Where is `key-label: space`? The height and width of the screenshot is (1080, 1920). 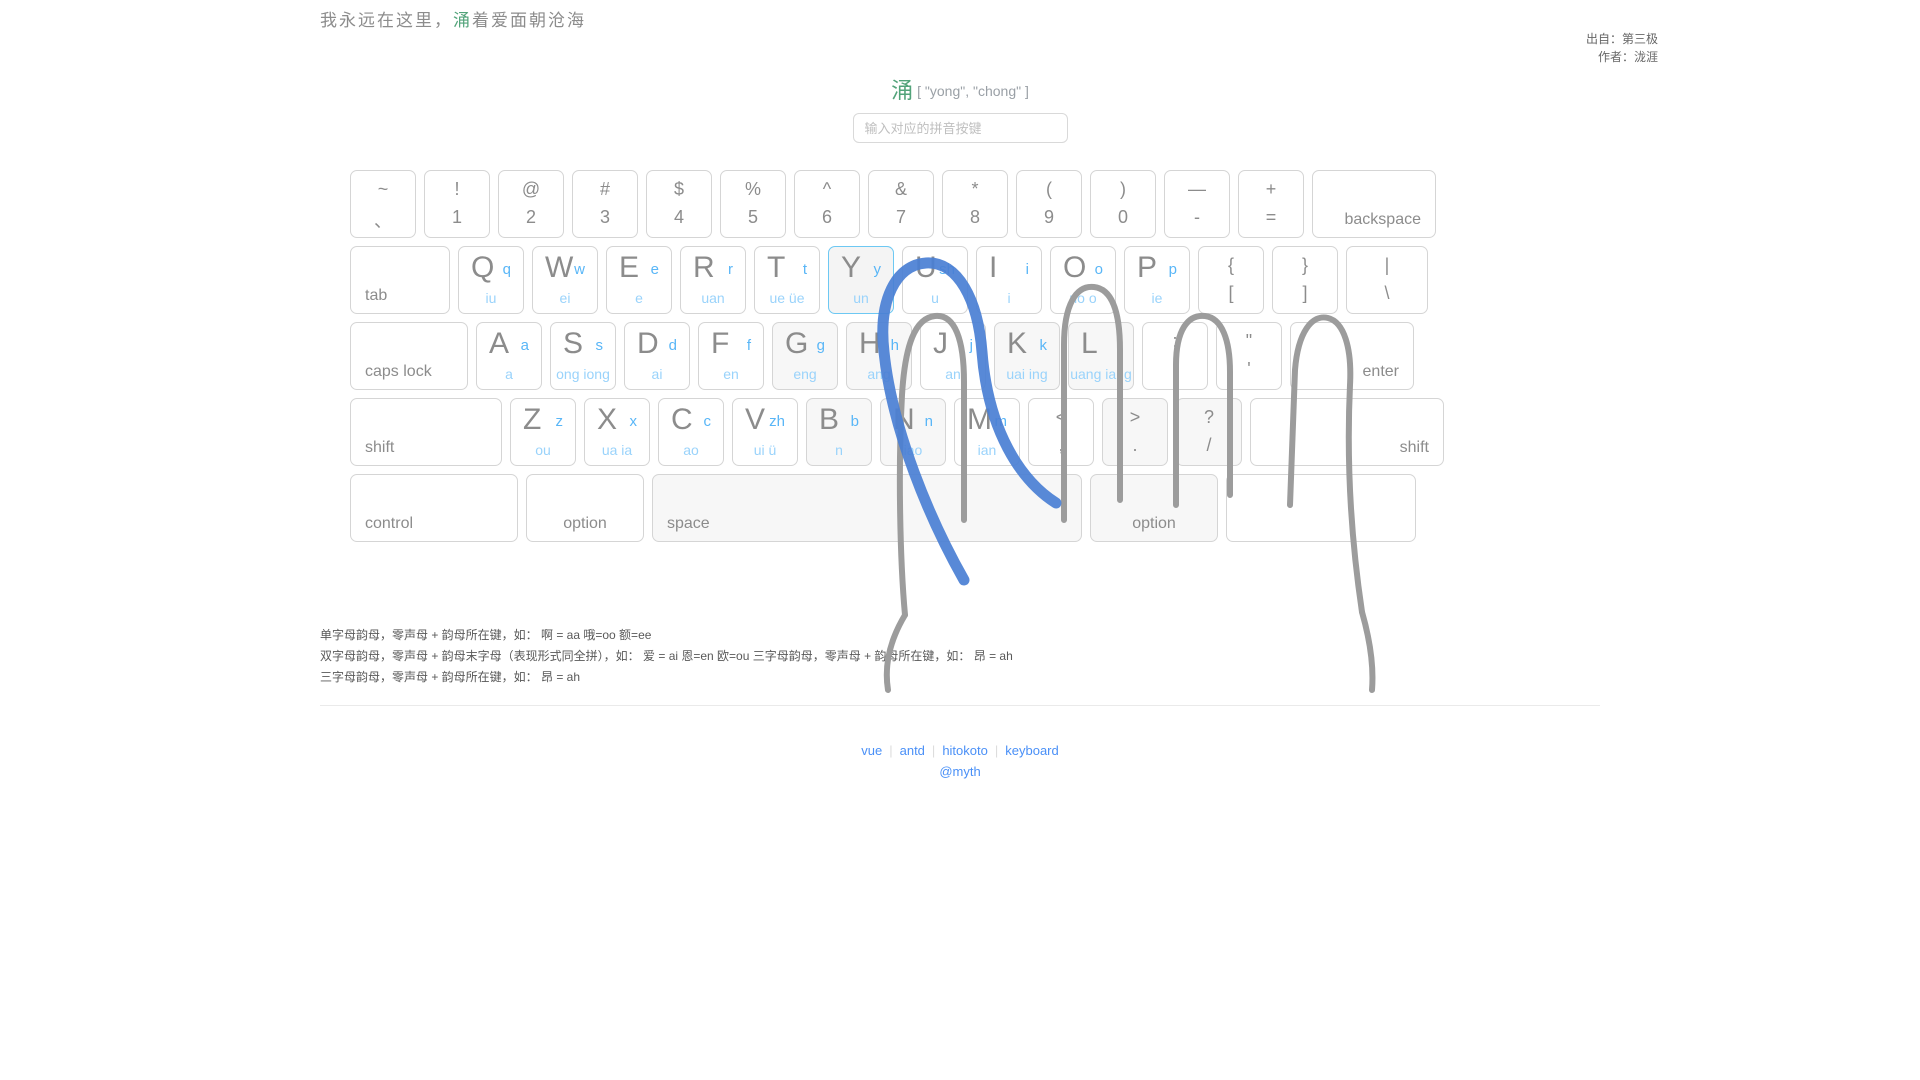
key-label: space is located at coordinates (688, 523).